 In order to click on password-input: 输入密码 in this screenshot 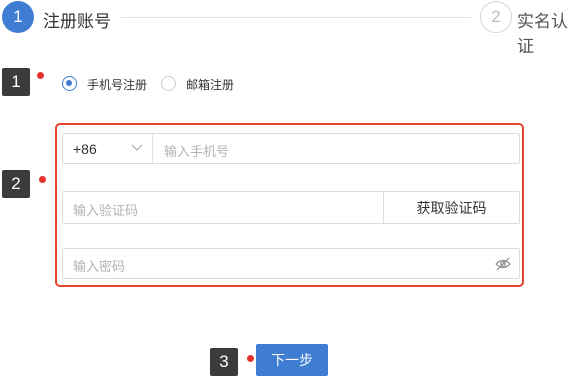, I will do `click(99, 265)`.